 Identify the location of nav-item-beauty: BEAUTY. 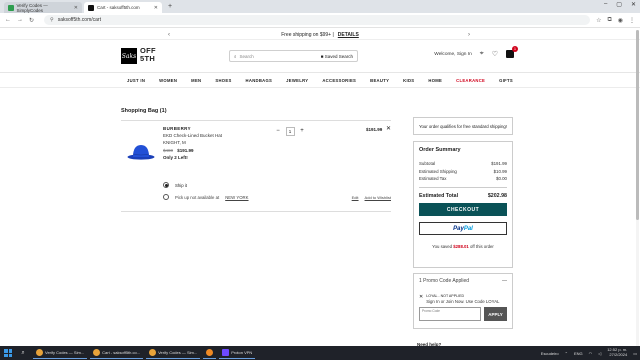
(379, 80).